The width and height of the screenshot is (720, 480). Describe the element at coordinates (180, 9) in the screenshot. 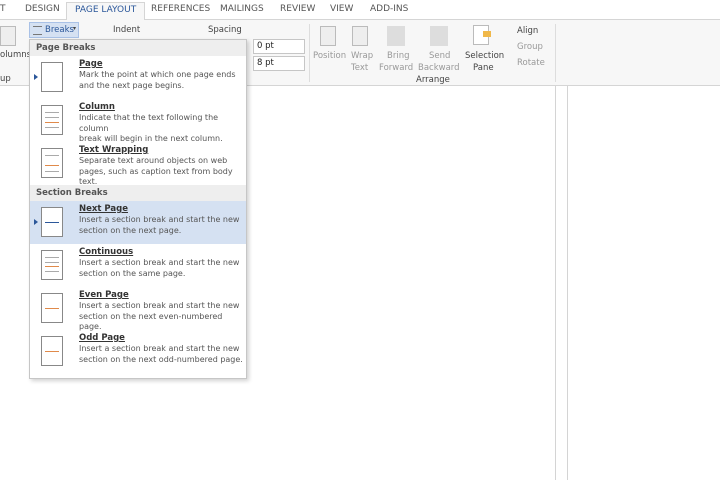

I see `tab-references: REFERENCES` at that location.